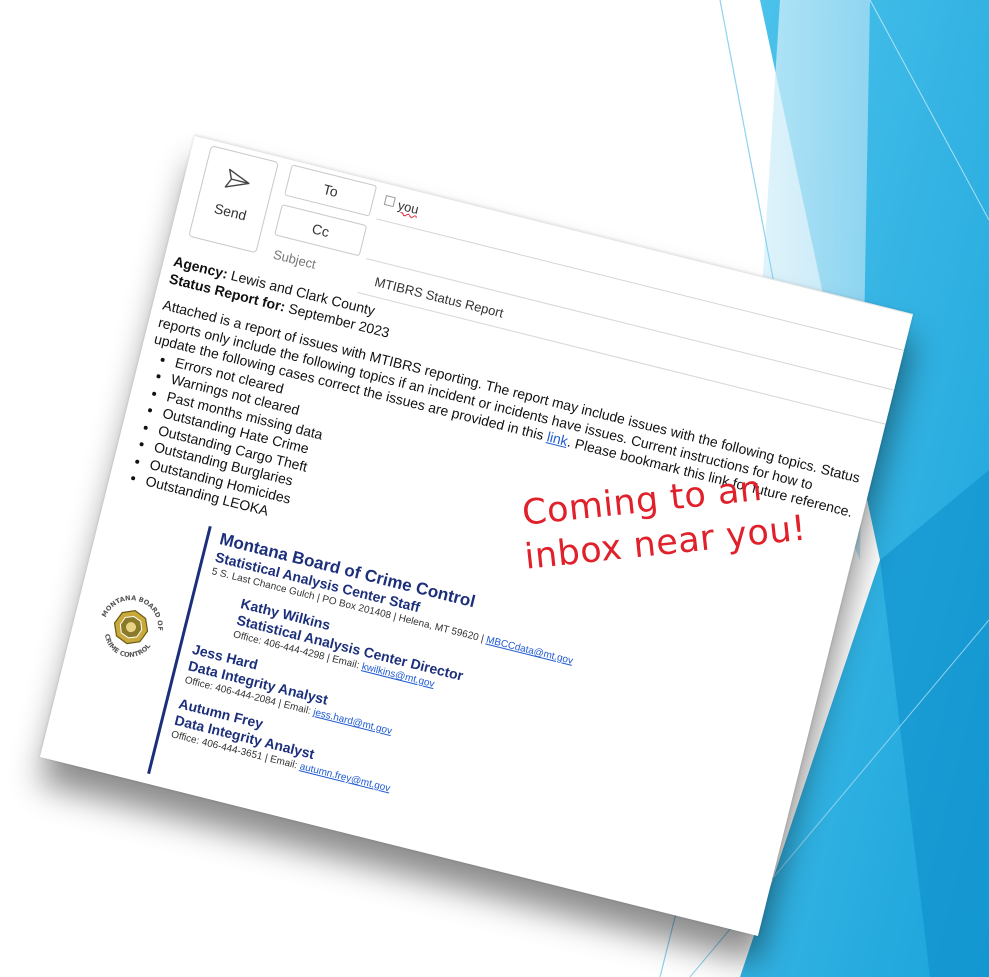 The height and width of the screenshot is (977, 989). I want to click on board-seal-logo: MONTANA BOARD OF CRIME CONTROL, so click(135, 626).